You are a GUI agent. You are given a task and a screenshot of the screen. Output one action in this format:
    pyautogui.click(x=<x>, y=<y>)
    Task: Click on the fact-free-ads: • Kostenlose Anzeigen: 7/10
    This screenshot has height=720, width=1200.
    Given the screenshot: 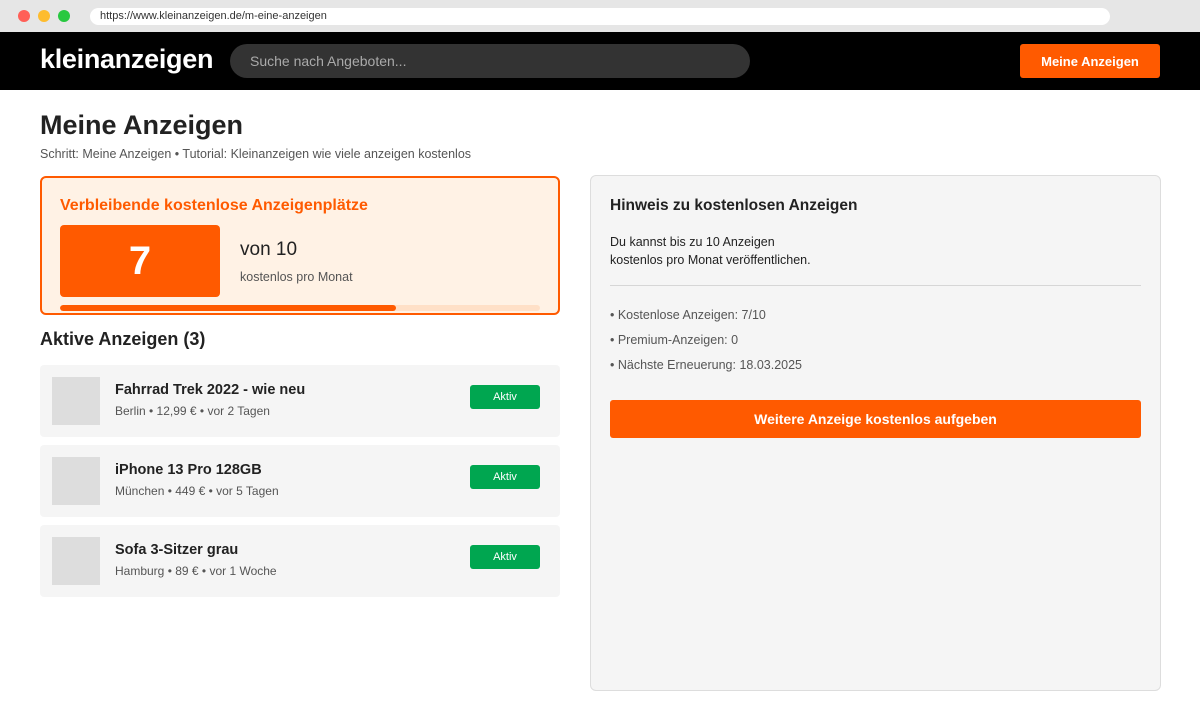 What is the action you would take?
    pyautogui.click(x=688, y=315)
    